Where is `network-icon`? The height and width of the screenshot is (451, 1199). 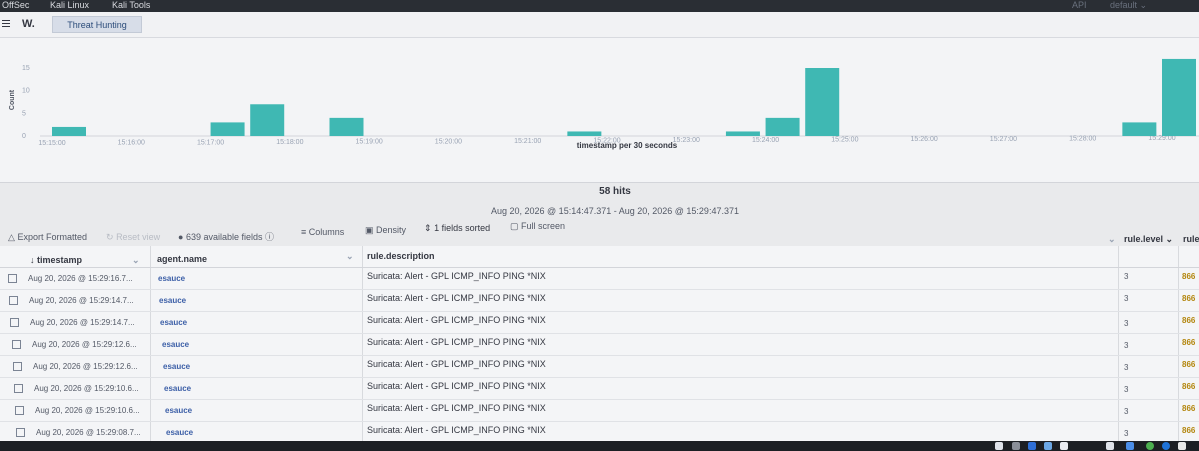 network-icon is located at coordinates (1130, 446).